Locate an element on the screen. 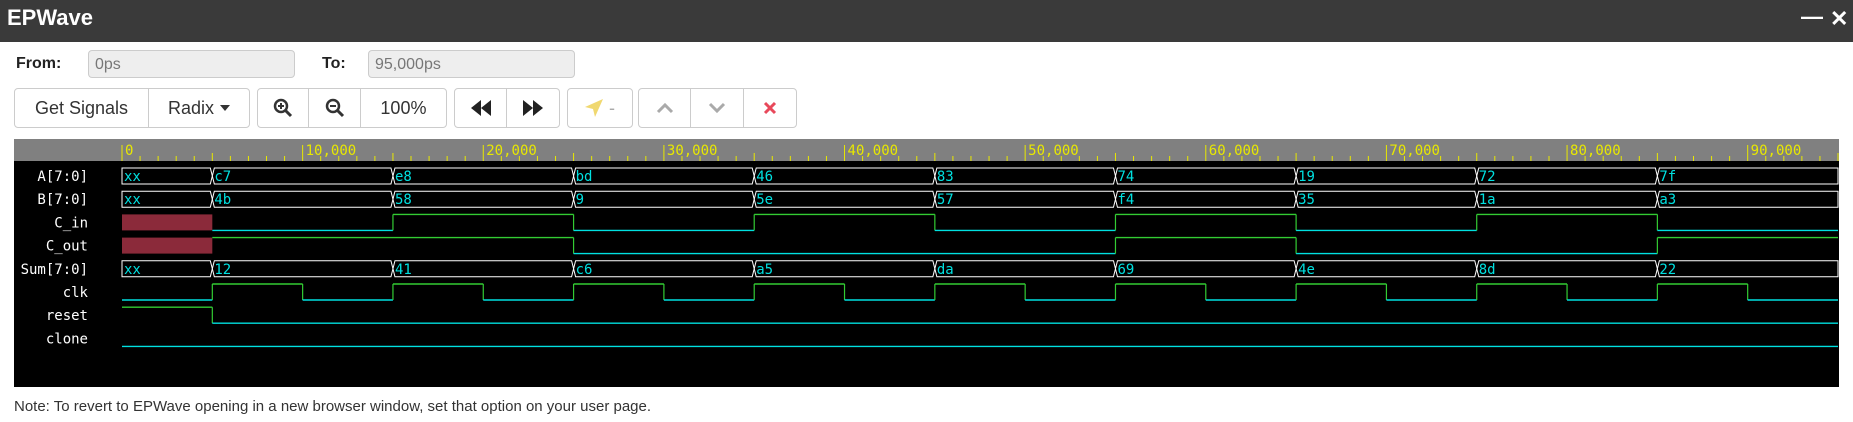 This screenshot has height=422, width=1853. caret-down-icon is located at coordinates (225, 108).